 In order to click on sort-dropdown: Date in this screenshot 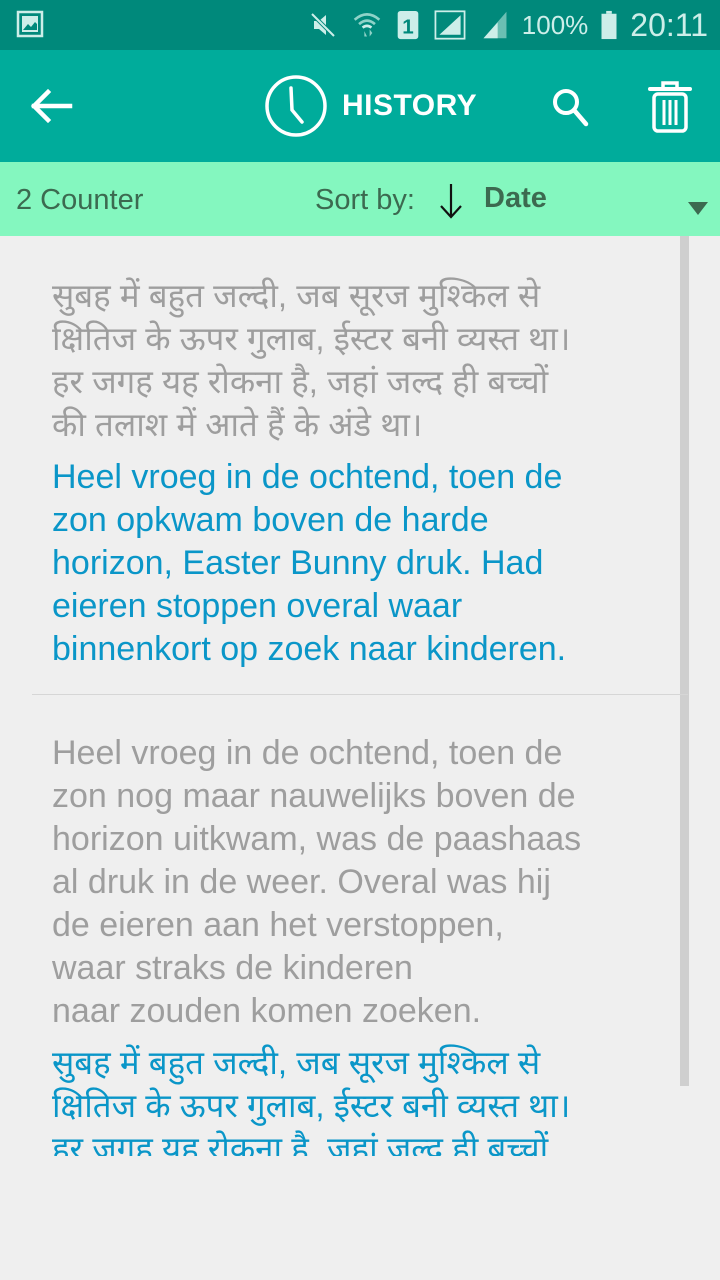, I will do `click(543, 199)`.